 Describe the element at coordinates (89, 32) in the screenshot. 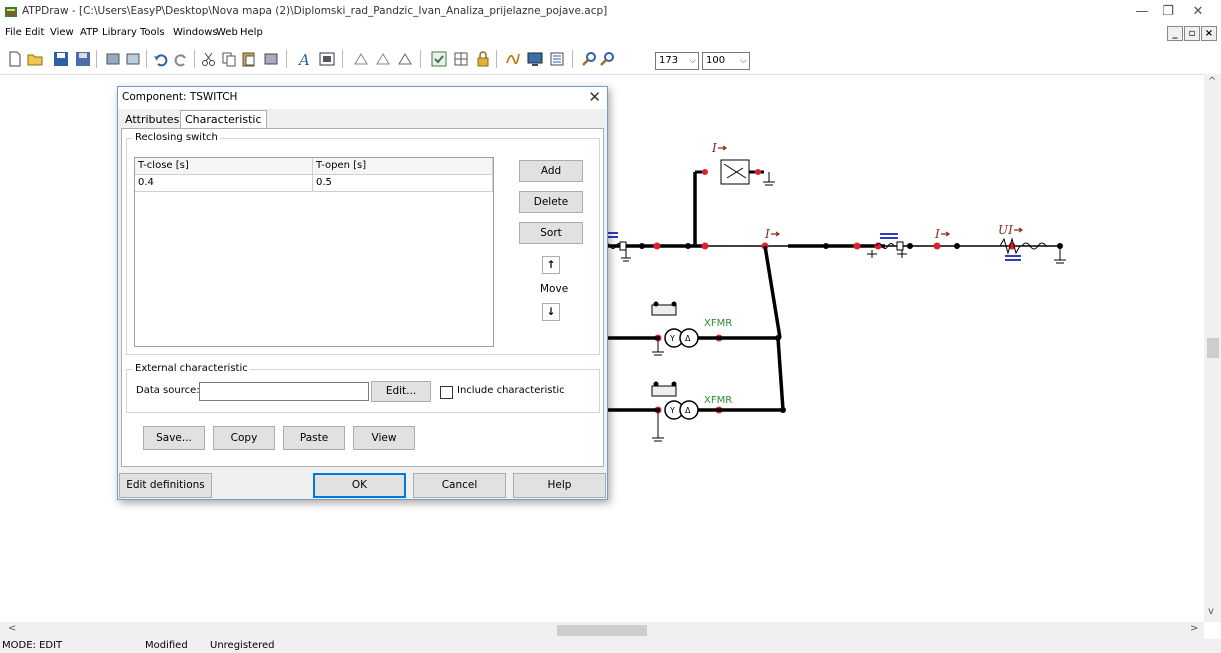

I see `menu-atp: ATP` at that location.